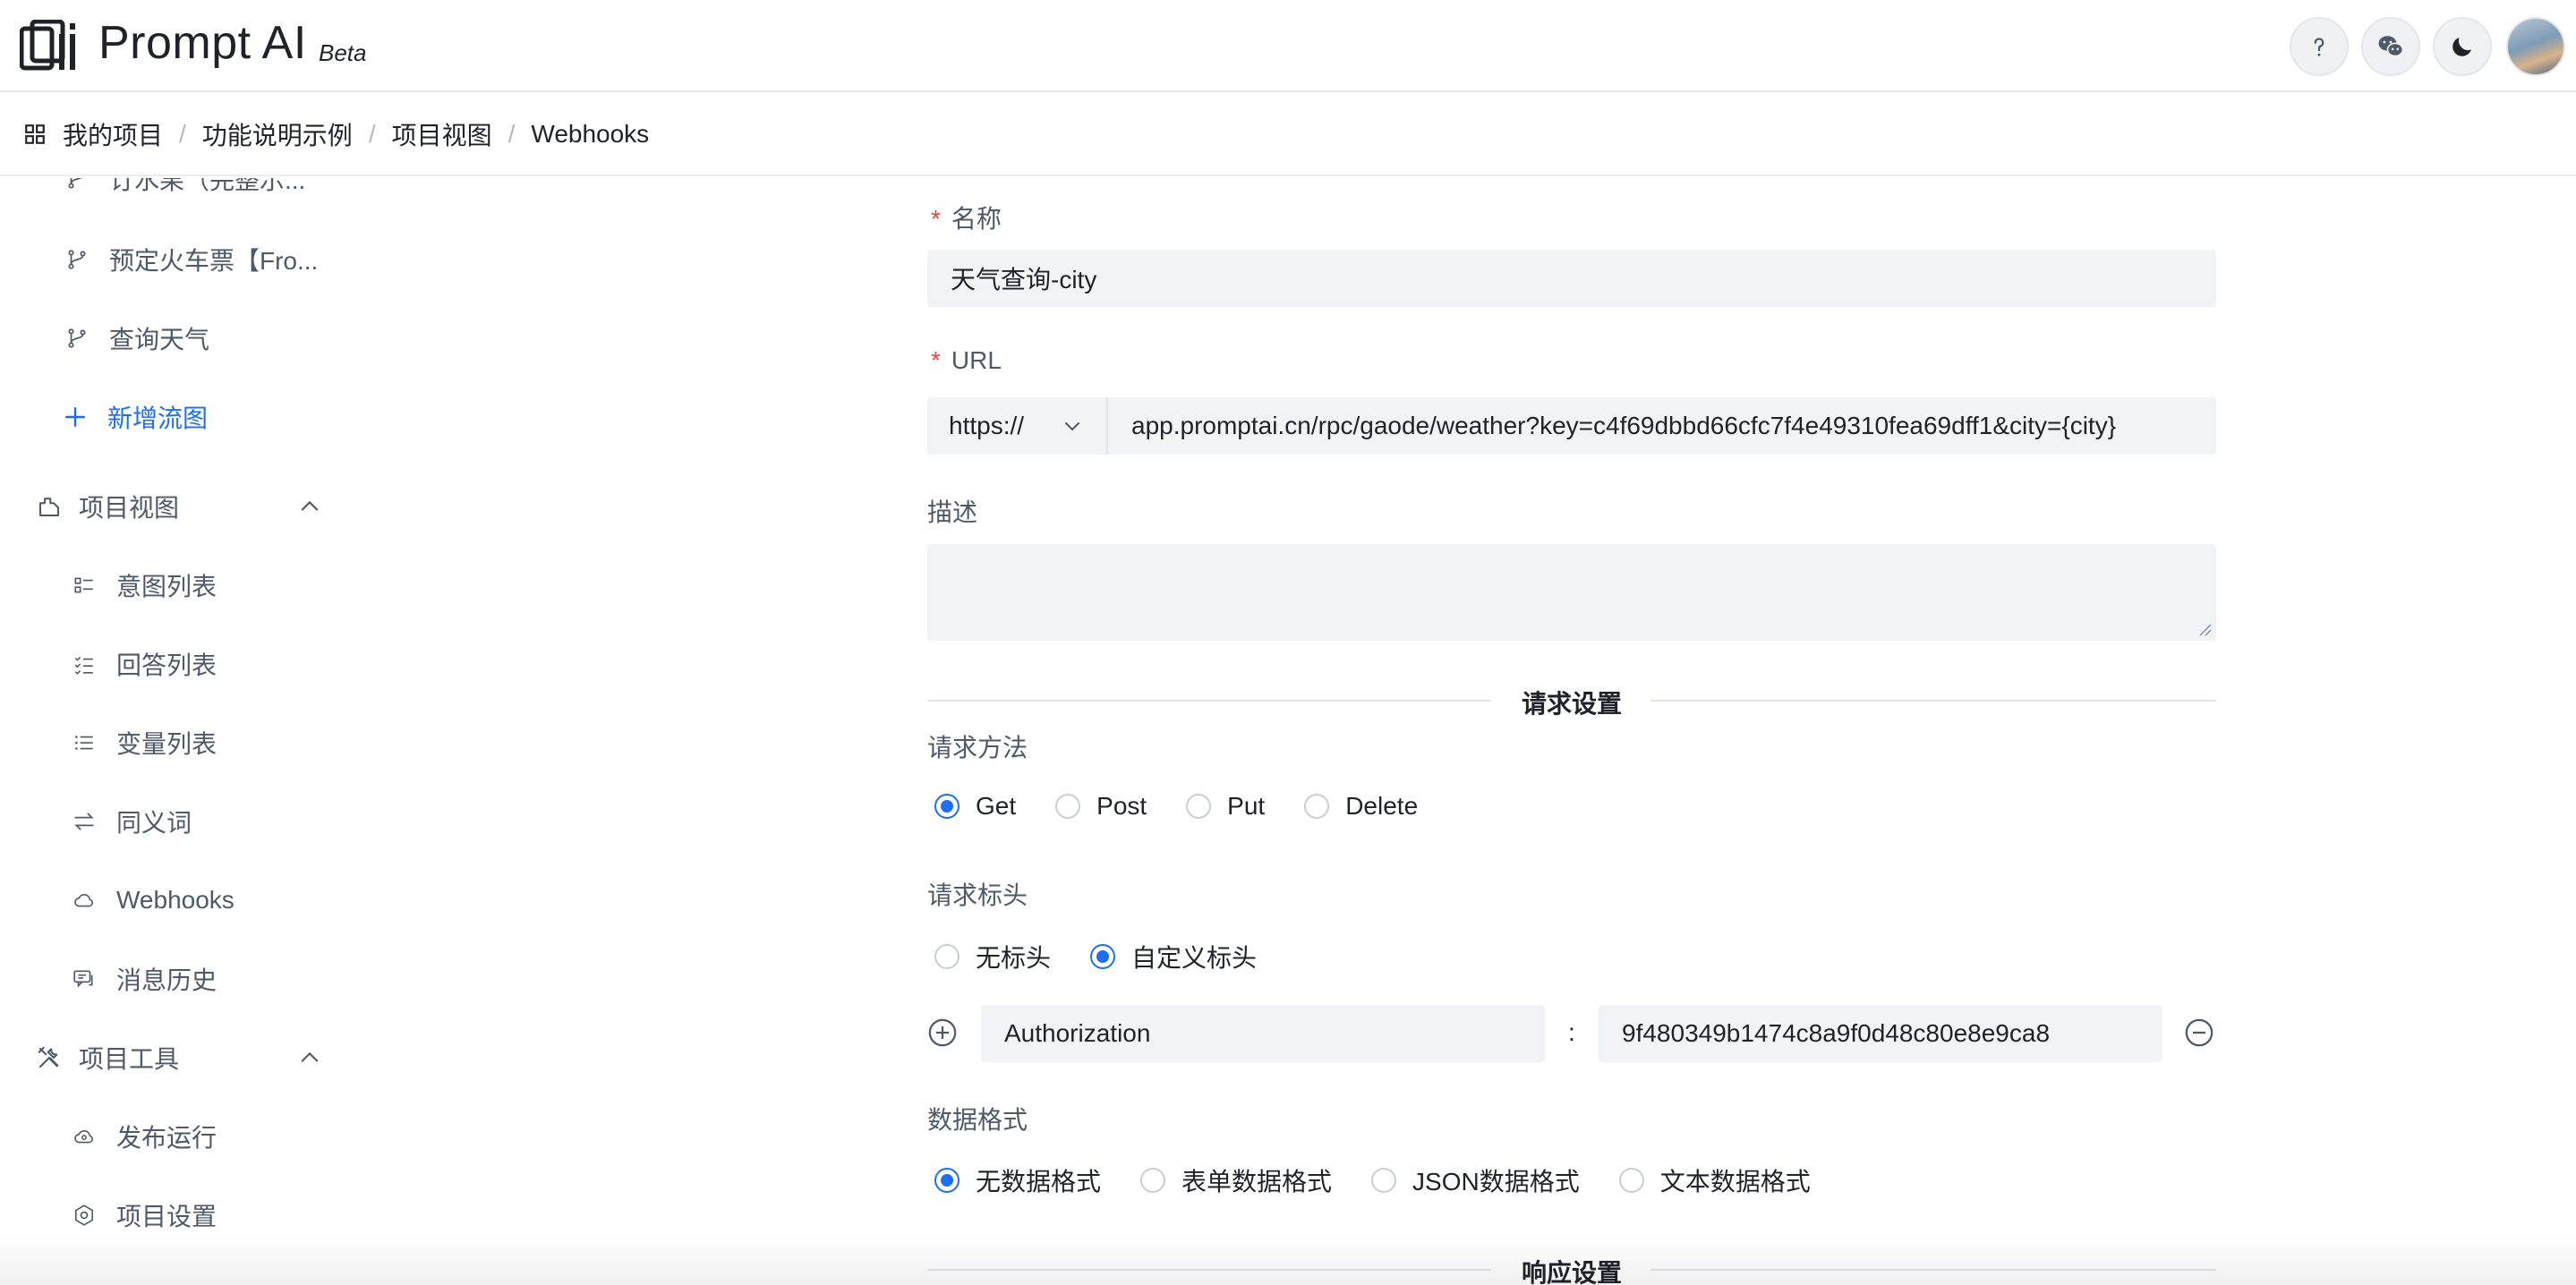  What do you see at coordinates (113, 134) in the screenshot?
I see `breadcrumb-my-projects: 我的项目` at bounding box center [113, 134].